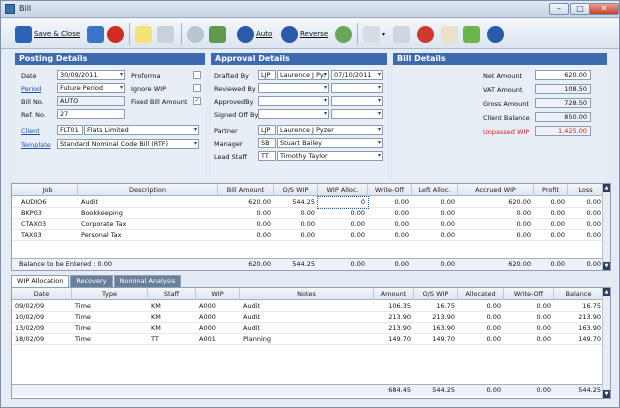 Image resolution: width=620 pixels, height=408 pixels. What do you see at coordinates (91, 101) in the screenshot?
I see `billno-field: AUTO` at bounding box center [91, 101].